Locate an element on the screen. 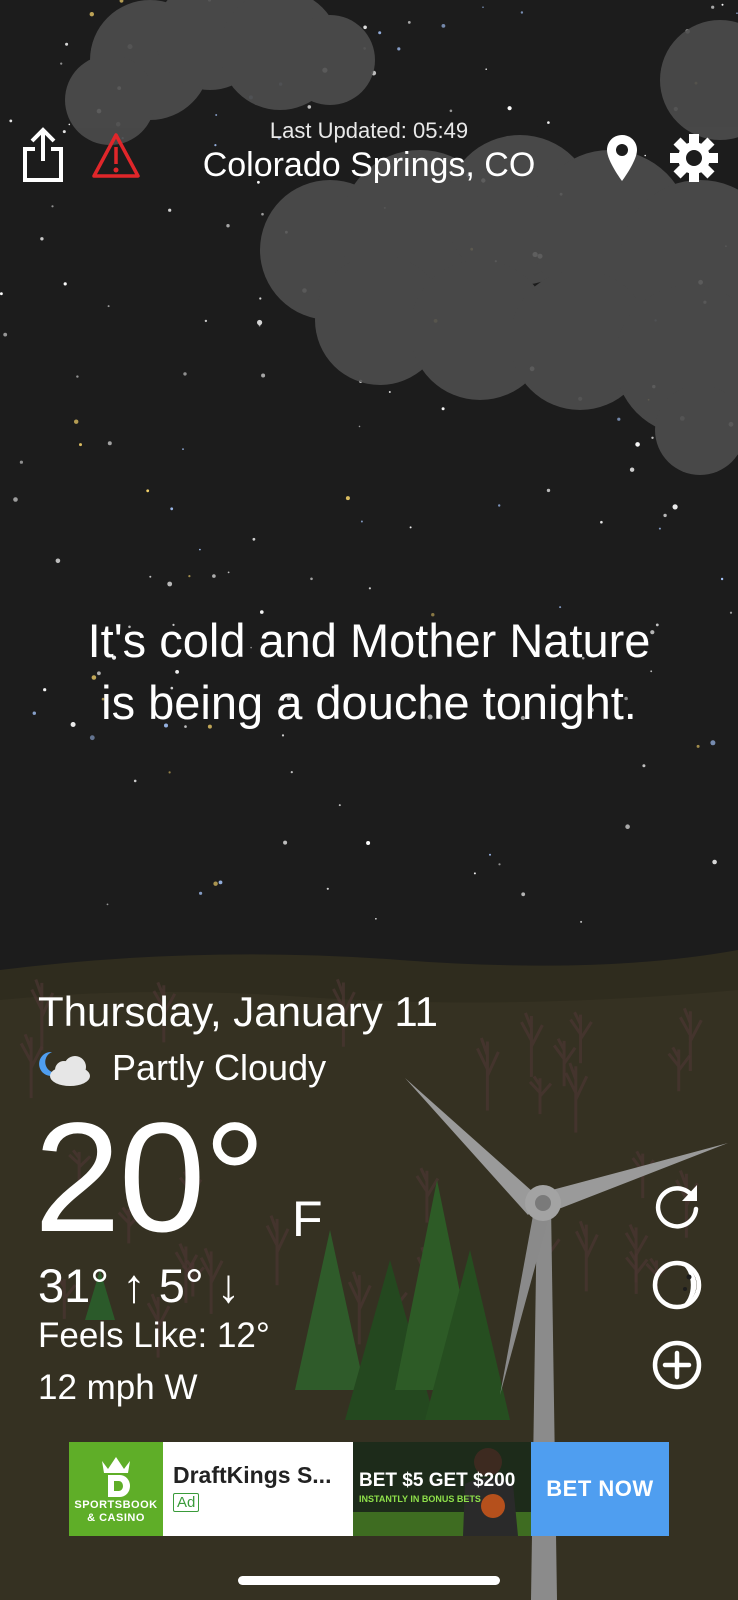 The image size is (738, 1600). high-low-temperature: 31° ↑ 5° ↓ is located at coordinates (139, 1285).